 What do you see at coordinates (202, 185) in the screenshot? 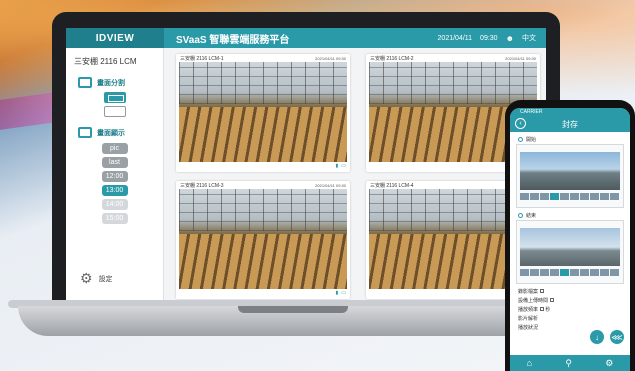
I see `camera-label: 三安棚 2116 LCM-3` at bounding box center [202, 185].